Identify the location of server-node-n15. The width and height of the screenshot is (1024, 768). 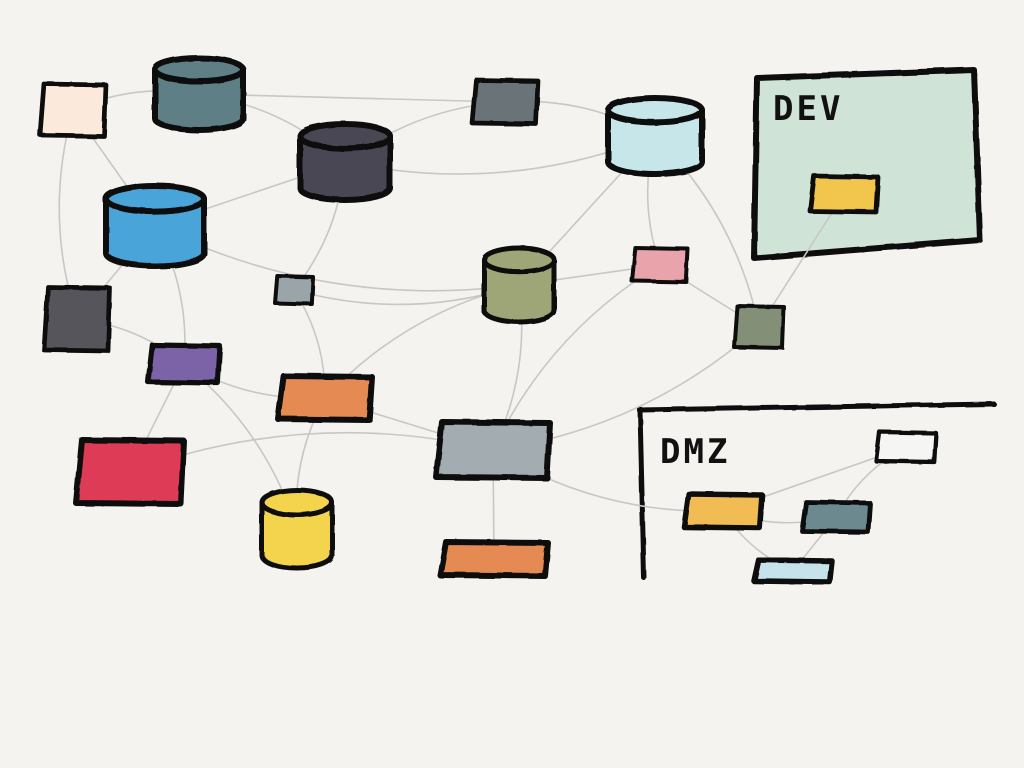
(493, 450).